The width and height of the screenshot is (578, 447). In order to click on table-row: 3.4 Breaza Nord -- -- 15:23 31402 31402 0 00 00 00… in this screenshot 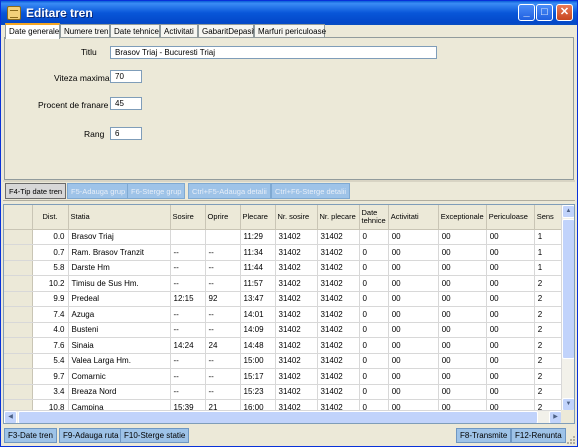, I will do `click(284, 392)`.